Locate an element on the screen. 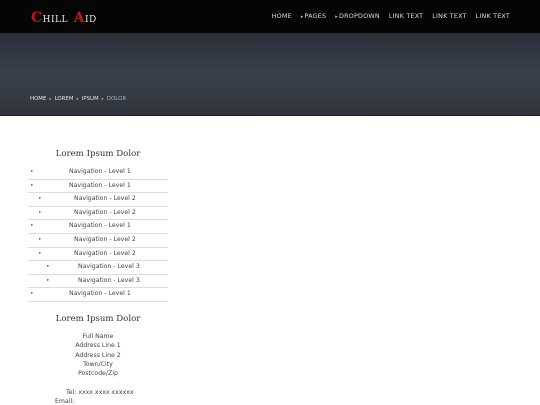 Image resolution: width=540 pixels, height=405 pixels. contact-title: Lorem Ipsum Dolor is located at coordinates (98, 319).